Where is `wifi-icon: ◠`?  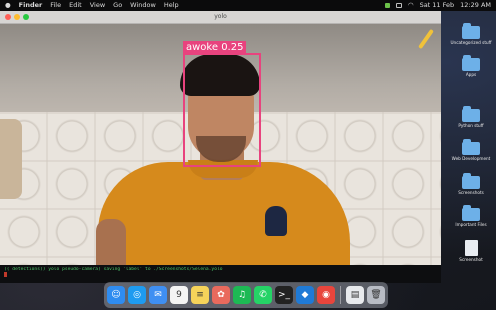 wifi-icon: ◠ is located at coordinates (411, 5).